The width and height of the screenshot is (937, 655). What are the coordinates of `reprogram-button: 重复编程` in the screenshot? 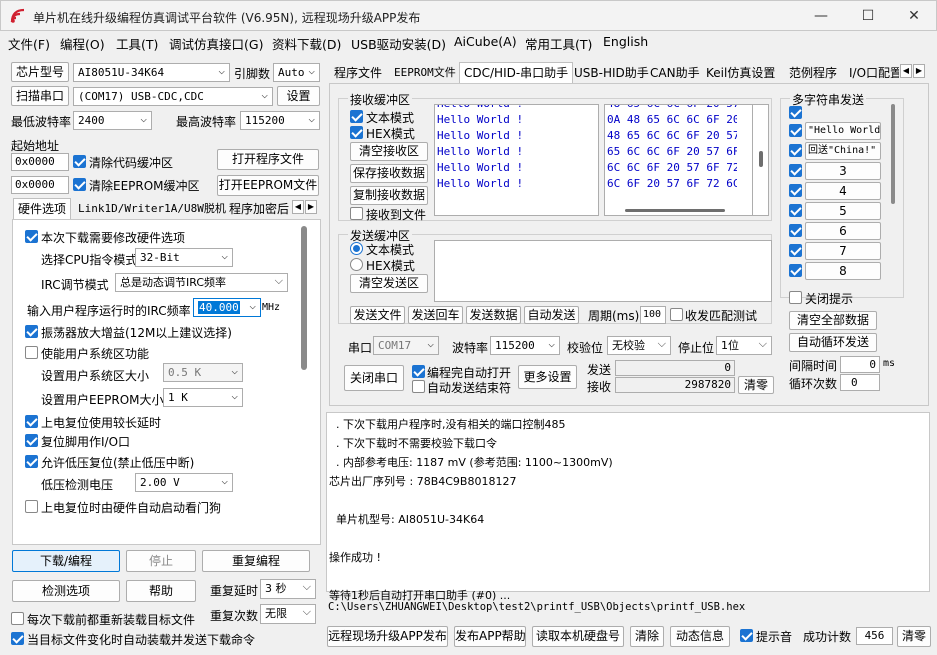 It's located at (256, 561).